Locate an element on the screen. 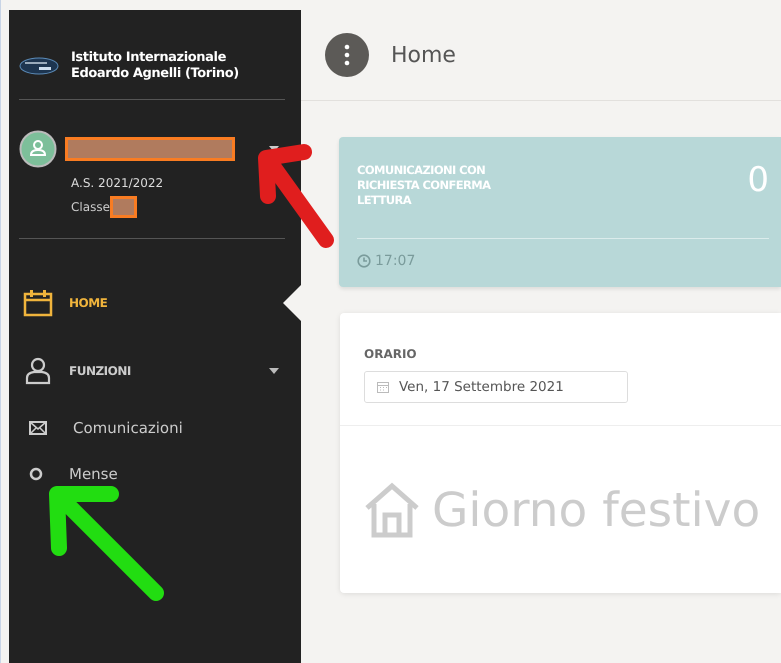 The image size is (781, 663). schedule-title: ORARIO is located at coordinates (391, 354).